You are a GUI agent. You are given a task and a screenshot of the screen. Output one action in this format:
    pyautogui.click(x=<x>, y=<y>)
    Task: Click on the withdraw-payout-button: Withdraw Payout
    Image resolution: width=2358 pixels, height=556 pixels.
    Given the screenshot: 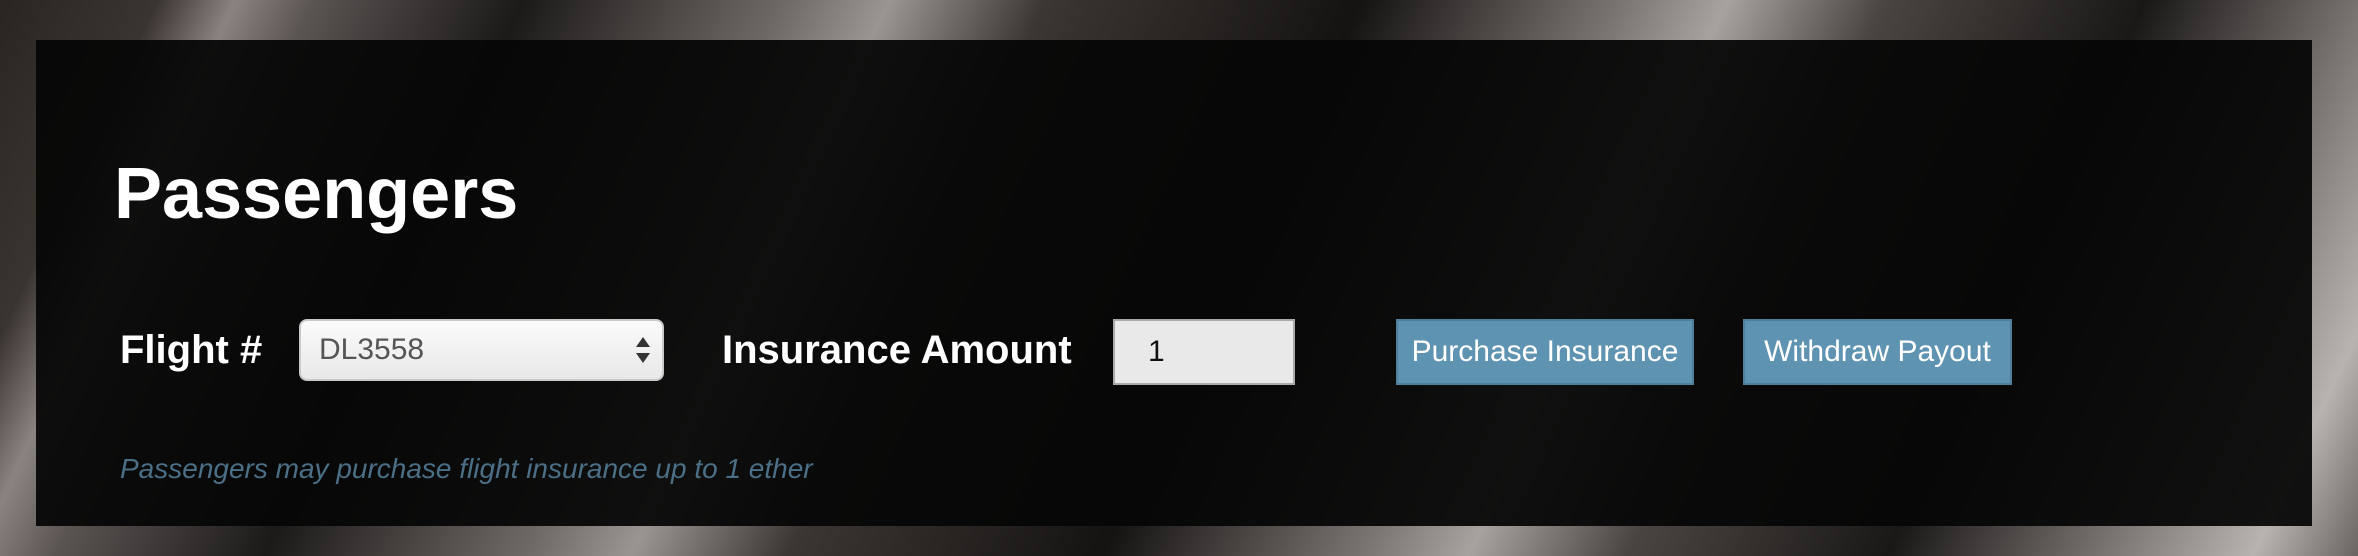 What is the action you would take?
    pyautogui.click(x=1877, y=352)
    